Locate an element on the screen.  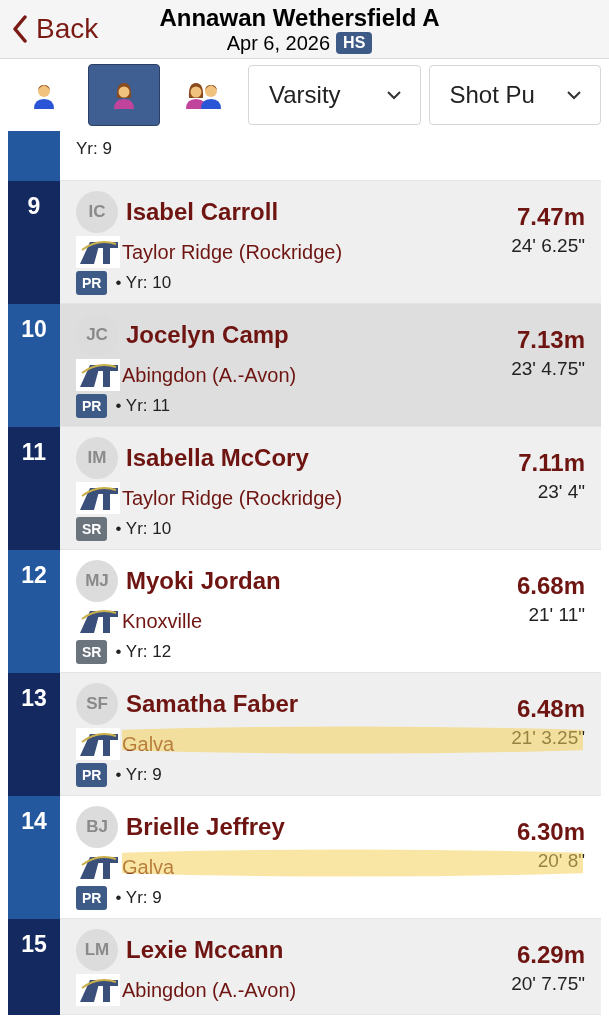
result-row: IC Isabel Carroll Taylor Ridge (Rockridge) PR • Yr: 10 7.47m 24' 6.25" is located at coordinates (330, 242).